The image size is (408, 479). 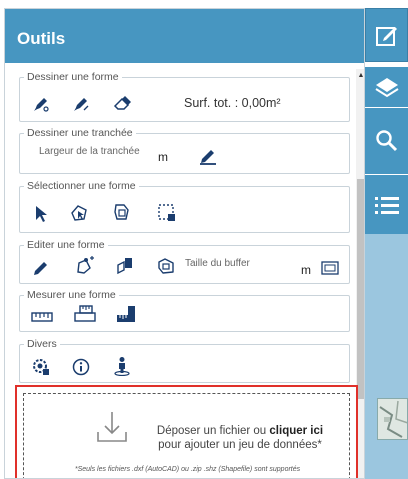 I want to click on edit-vertices-icon, so click(x=85, y=266).